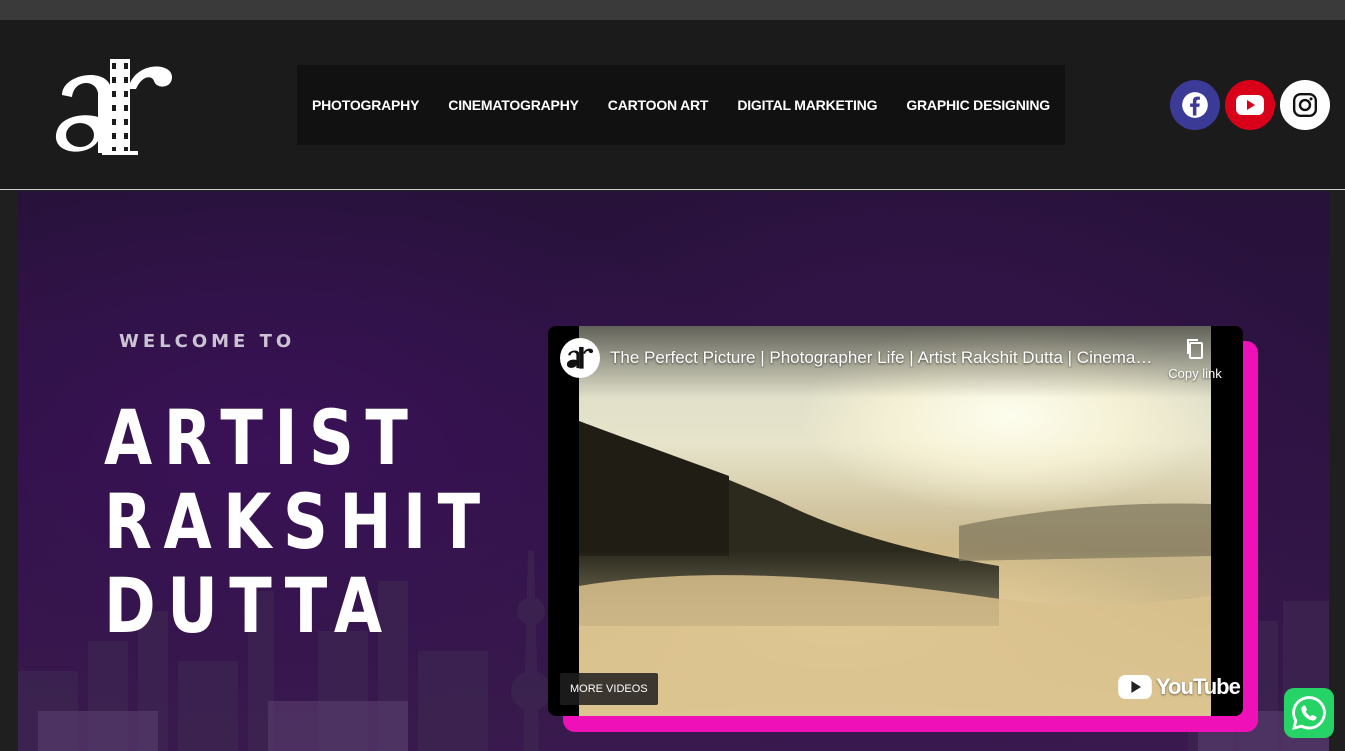  I want to click on youtube-icon, so click(1250, 105).